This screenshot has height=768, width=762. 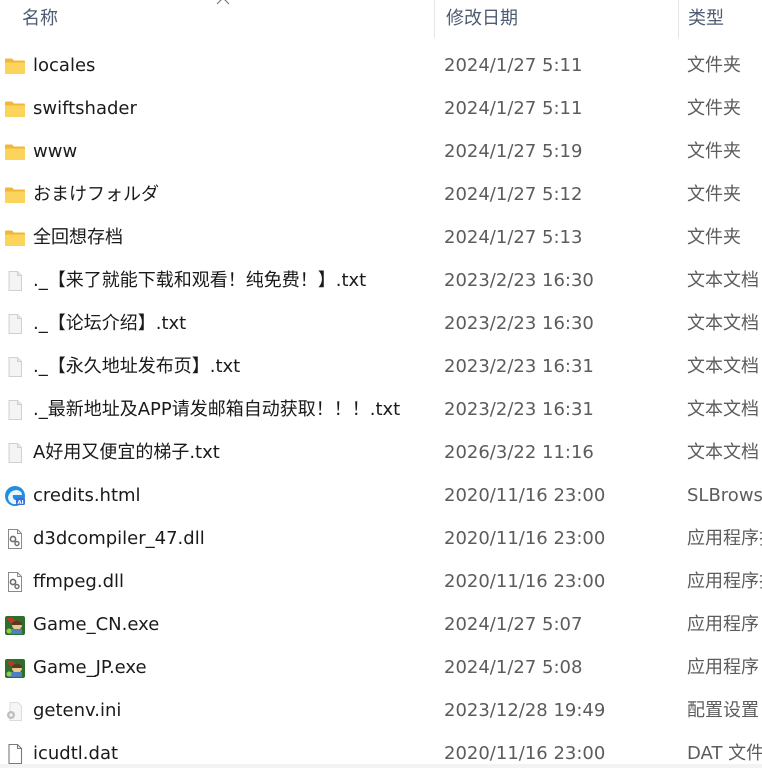 I want to click on file-row: Game_CN.exe 2024/1/27 5:07 应用程序, so click(x=381, y=624).